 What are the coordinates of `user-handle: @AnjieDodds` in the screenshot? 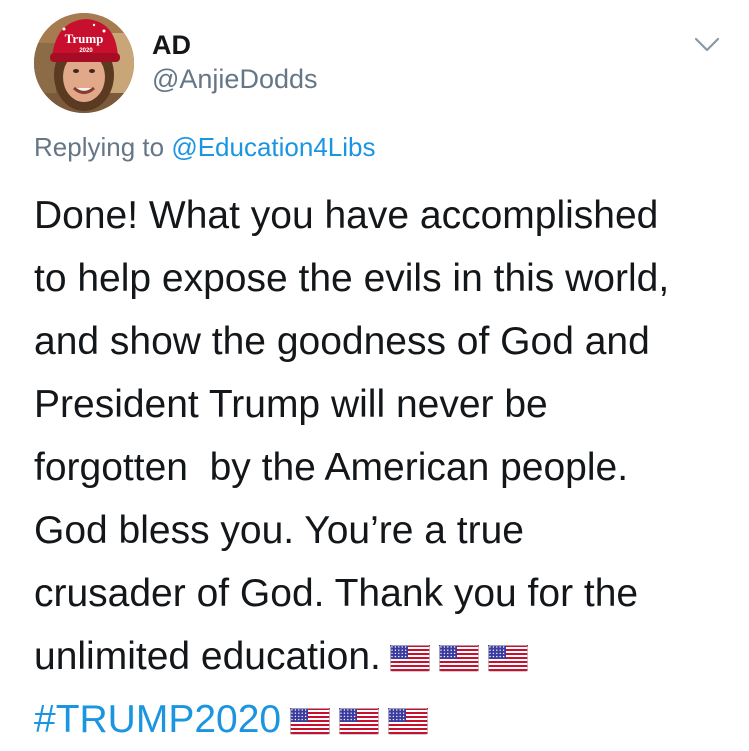 It's located at (235, 79).